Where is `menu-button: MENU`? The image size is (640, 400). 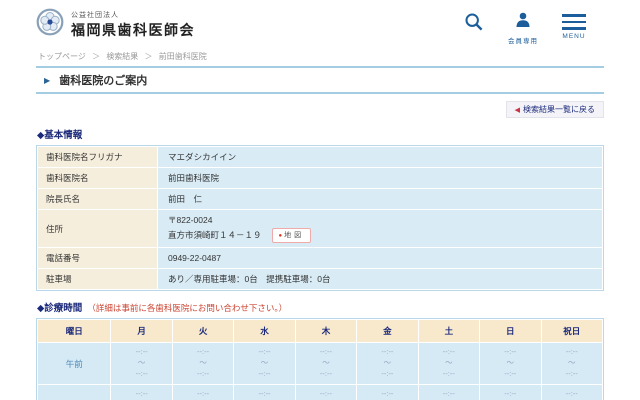 menu-button: MENU is located at coordinates (574, 26).